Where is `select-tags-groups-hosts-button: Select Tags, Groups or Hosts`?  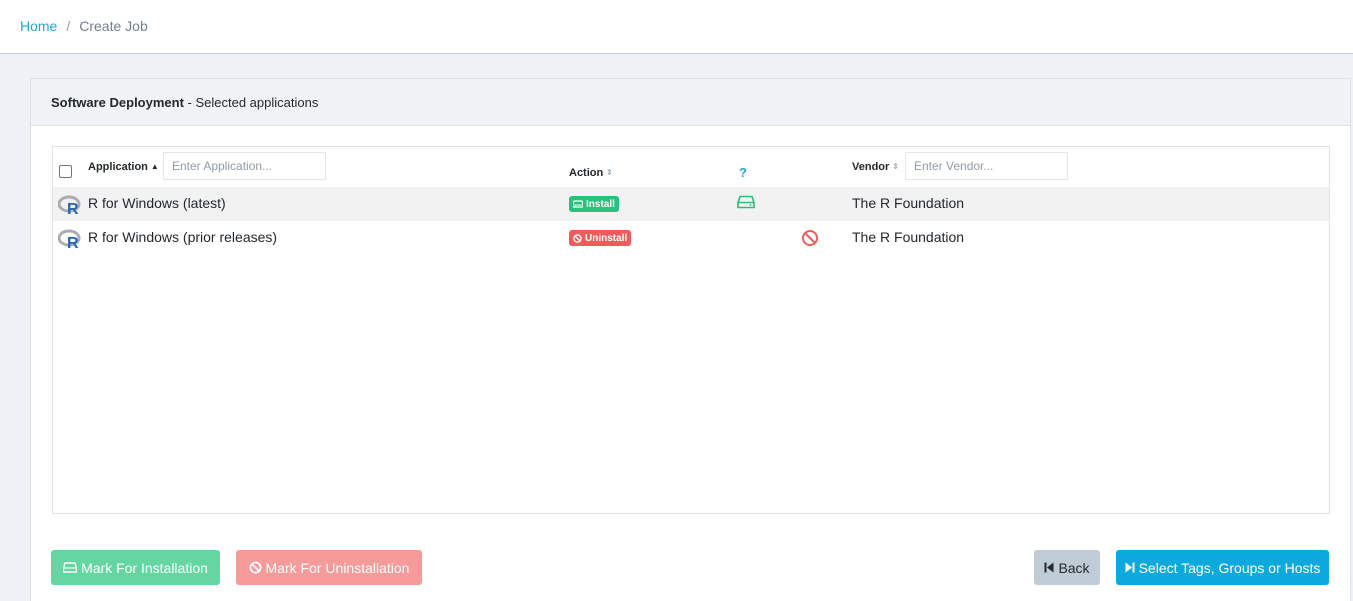
select-tags-groups-hosts-button: Select Tags, Groups or Hosts is located at coordinates (1222, 567).